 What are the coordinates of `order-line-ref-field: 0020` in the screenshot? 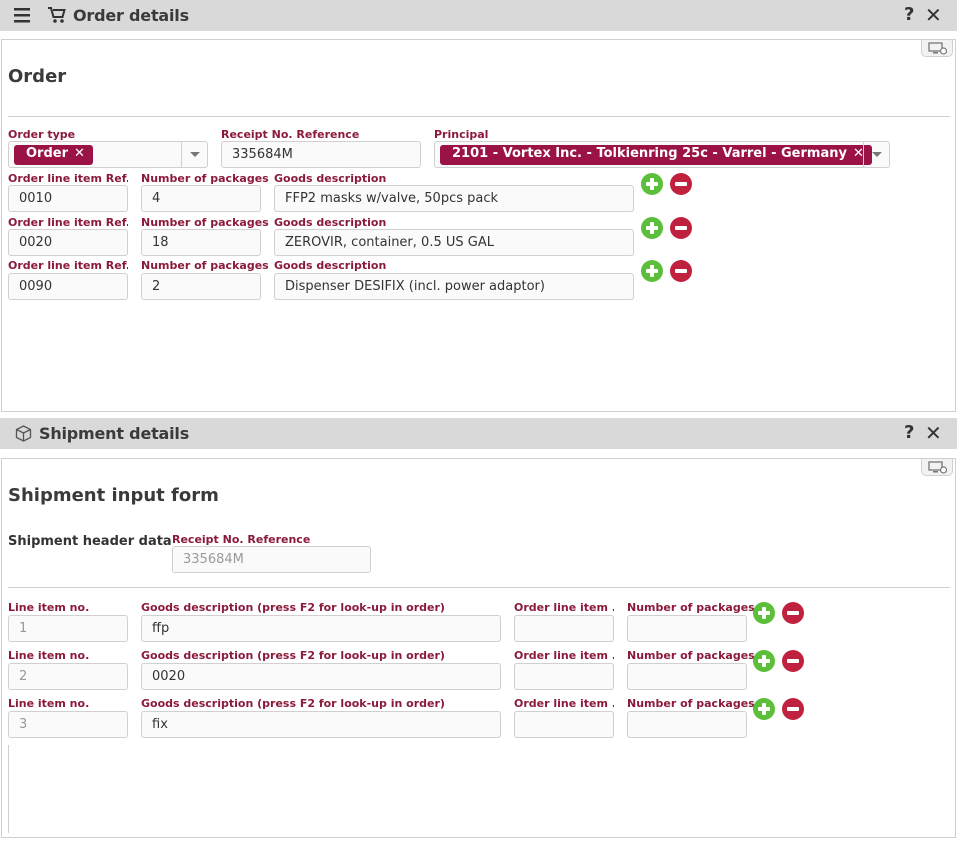 It's located at (68, 242).